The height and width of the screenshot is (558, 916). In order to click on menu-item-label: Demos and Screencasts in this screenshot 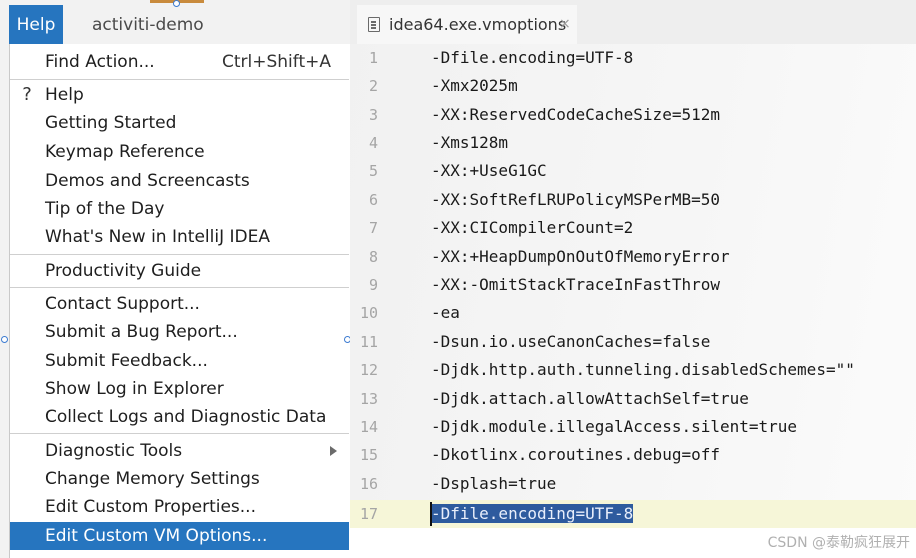, I will do `click(147, 181)`.